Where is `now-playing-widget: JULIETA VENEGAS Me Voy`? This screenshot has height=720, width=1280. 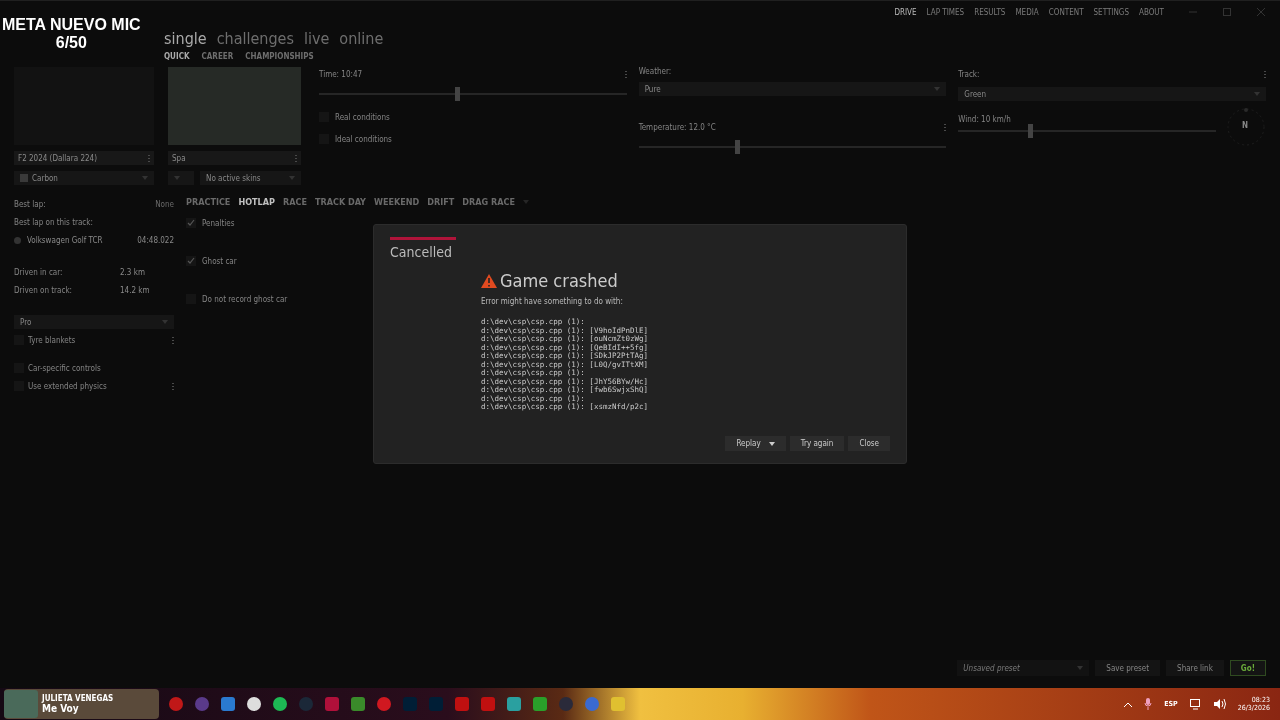 now-playing-widget: JULIETA VENEGAS Me Voy is located at coordinates (81, 704).